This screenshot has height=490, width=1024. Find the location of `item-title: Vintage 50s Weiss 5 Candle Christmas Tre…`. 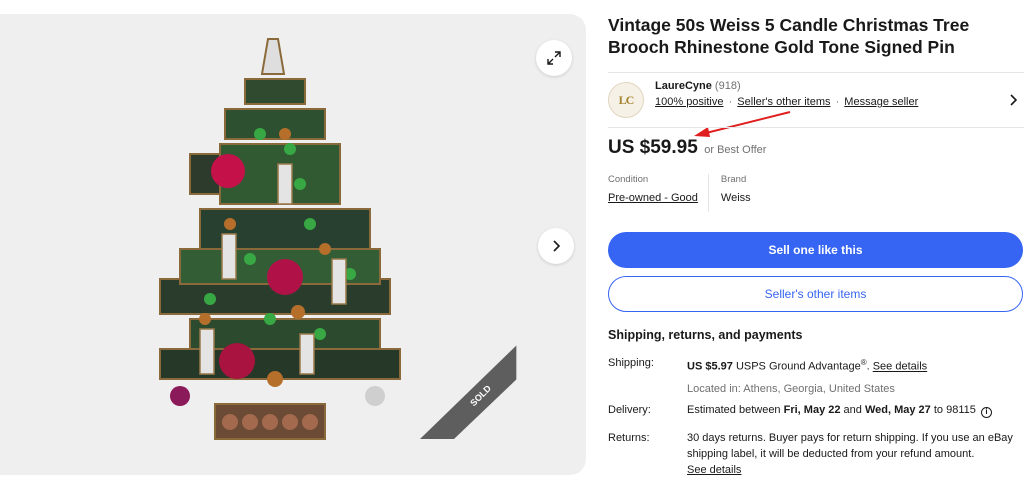

item-title: Vintage 50s Weiss 5 Candle Christmas Tre… is located at coordinates (789, 36).